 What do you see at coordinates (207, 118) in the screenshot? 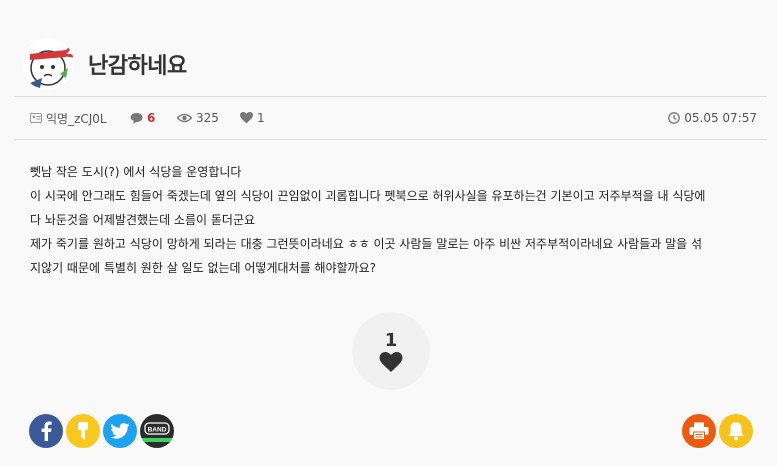
I see `view-count-value: 325` at bounding box center [207, 118].